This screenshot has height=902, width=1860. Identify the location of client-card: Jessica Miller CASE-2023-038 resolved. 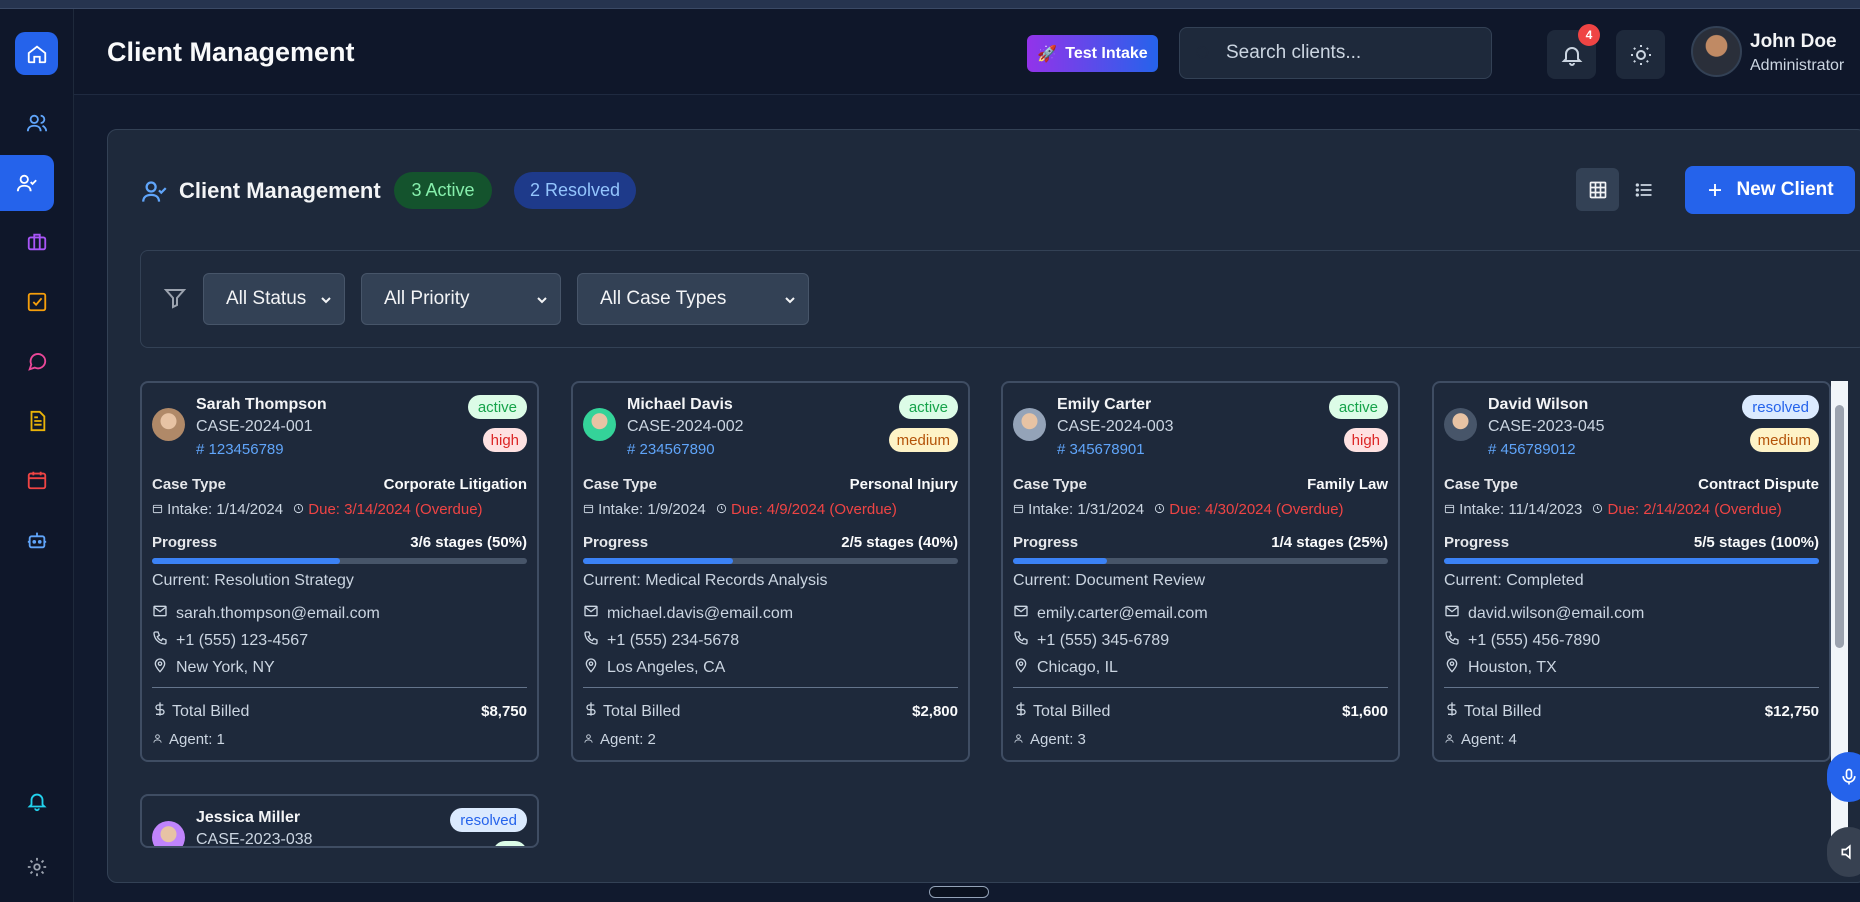
(339, 821).